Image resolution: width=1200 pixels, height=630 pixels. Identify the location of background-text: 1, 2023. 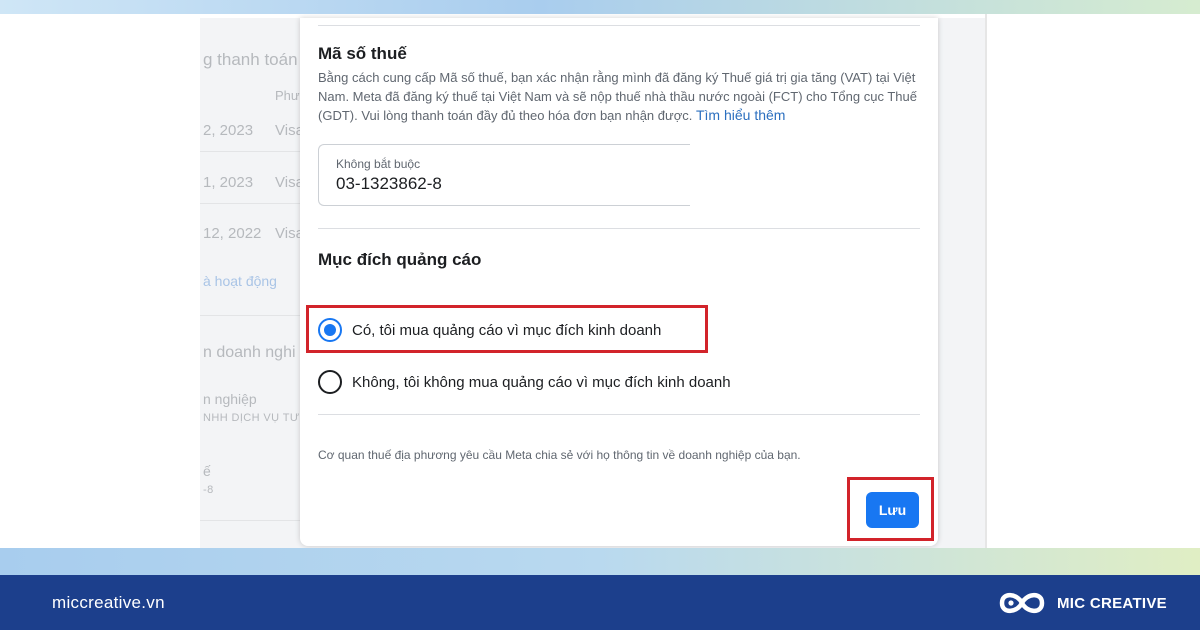
(228, 182).